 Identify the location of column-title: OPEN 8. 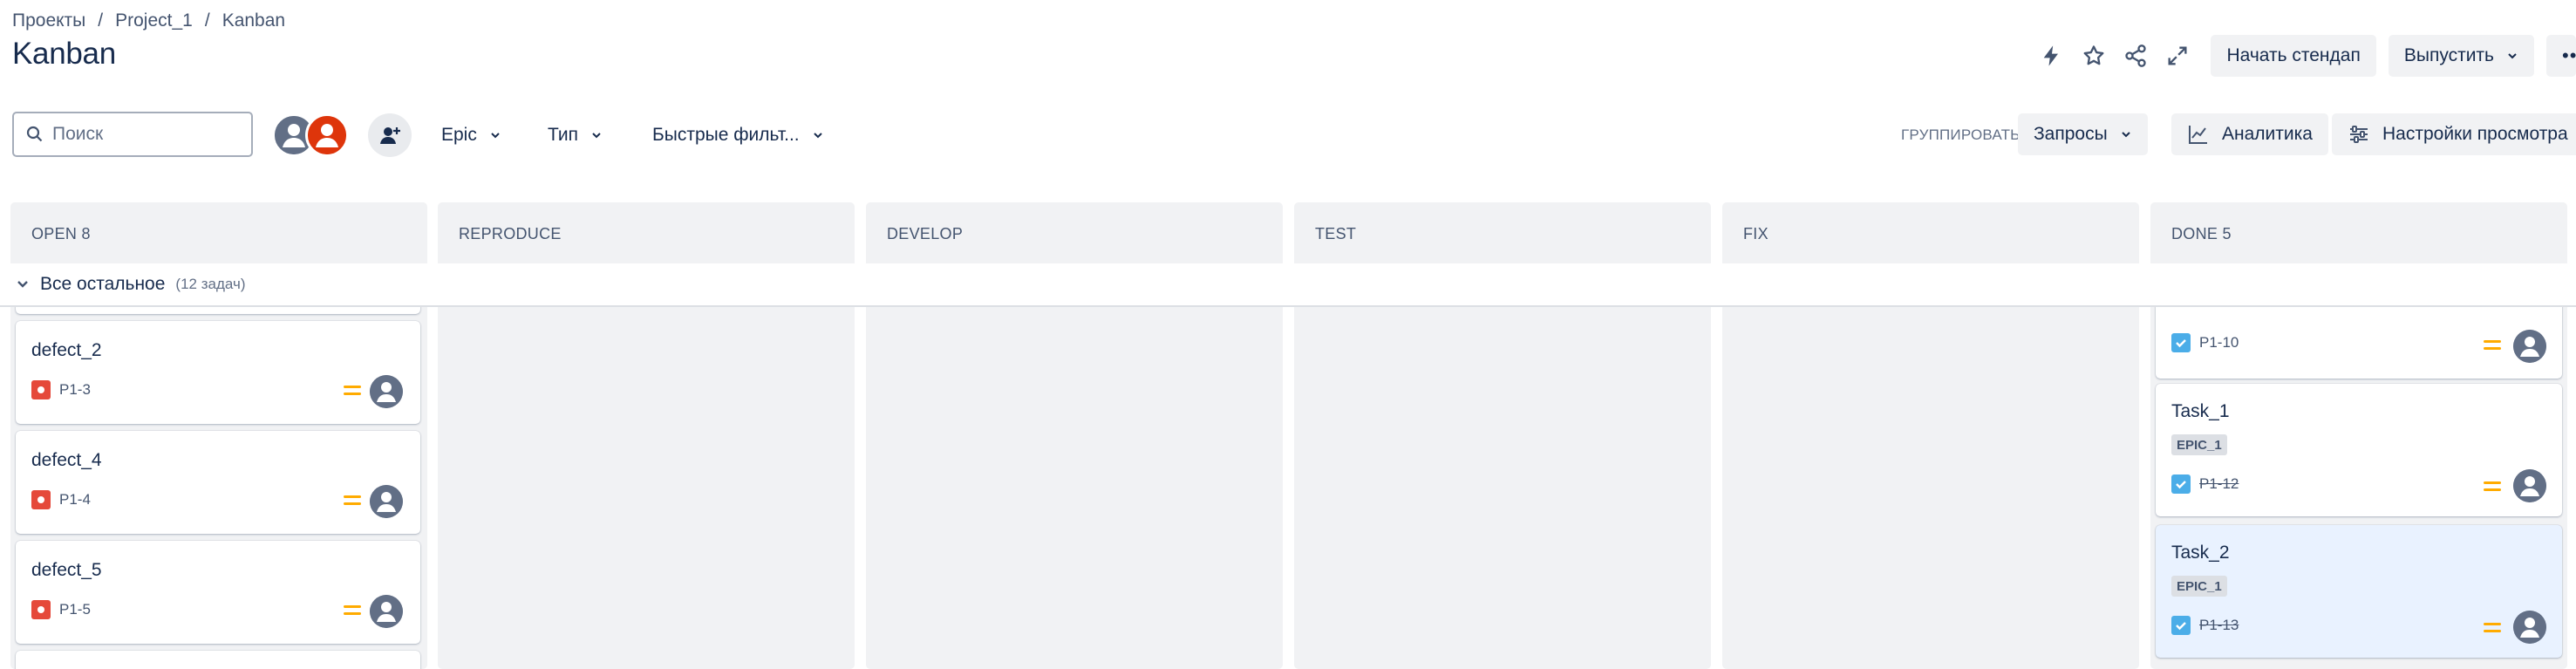
(61, 233).